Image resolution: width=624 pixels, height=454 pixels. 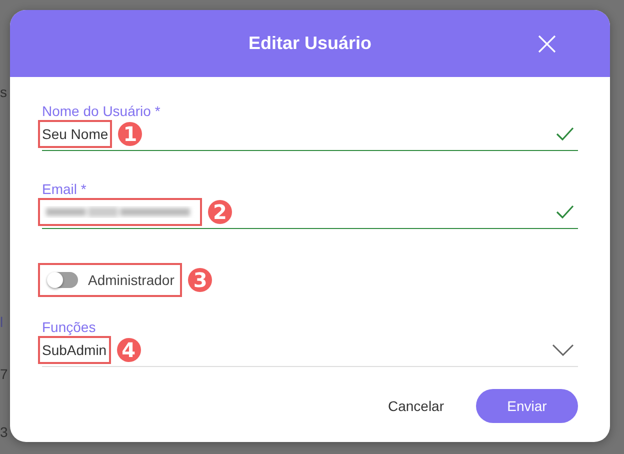 I want to click on field-value: Seu Nome, so click(x=75, y=134).